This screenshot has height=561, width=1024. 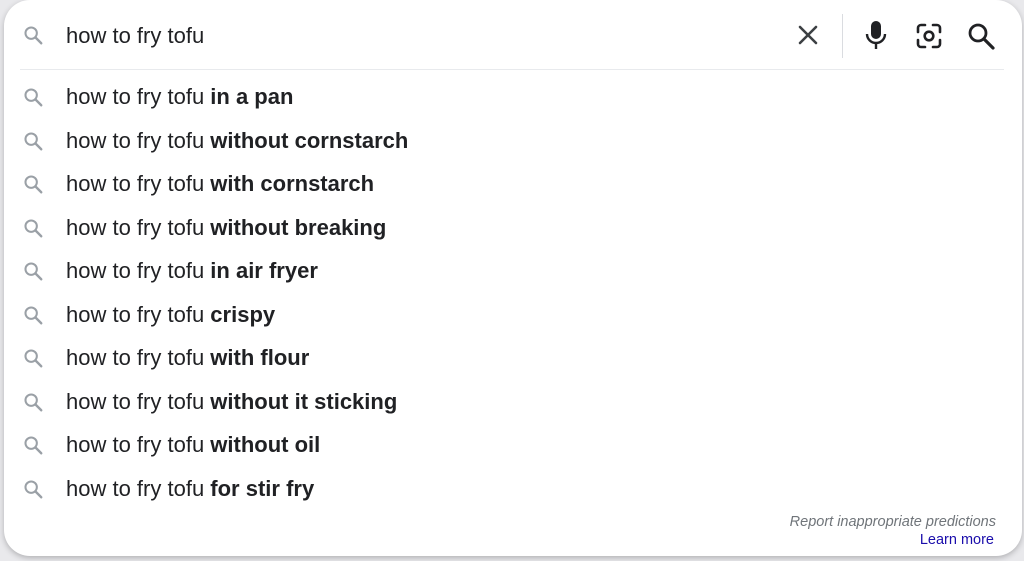 I want to click on suggestion-completion: crispy, so click(x=243, y=314).